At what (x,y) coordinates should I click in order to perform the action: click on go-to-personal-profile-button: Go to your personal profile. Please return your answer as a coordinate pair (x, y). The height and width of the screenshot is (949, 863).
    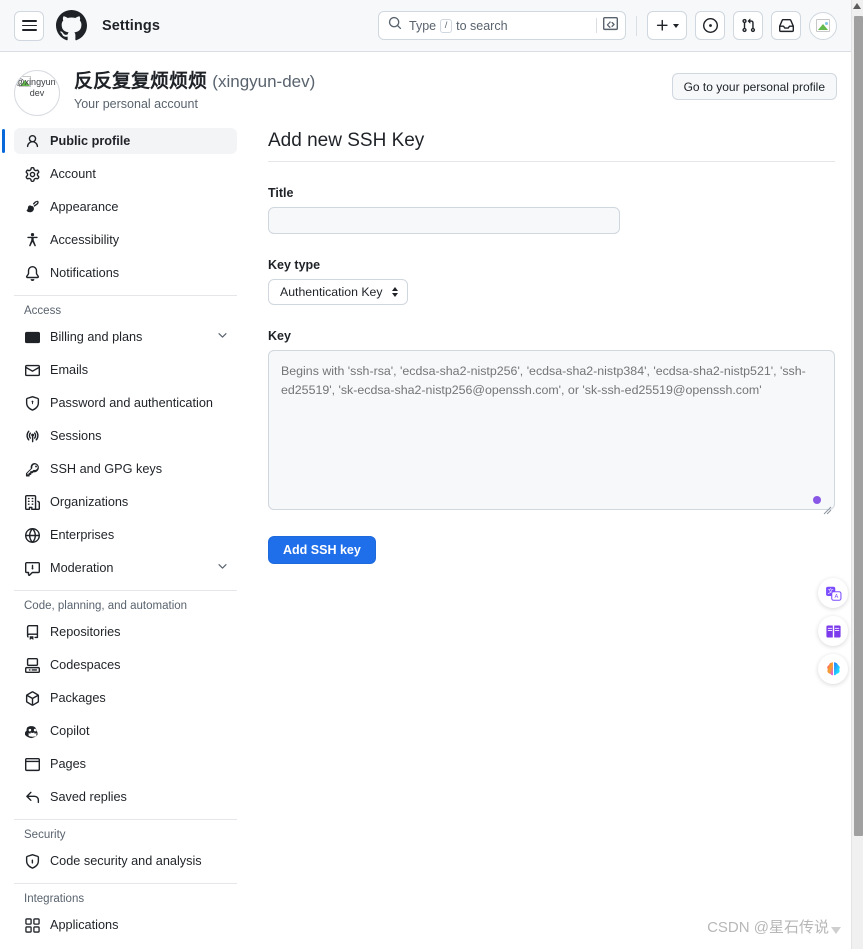
    Looking at the image, I should click on (754, 86).